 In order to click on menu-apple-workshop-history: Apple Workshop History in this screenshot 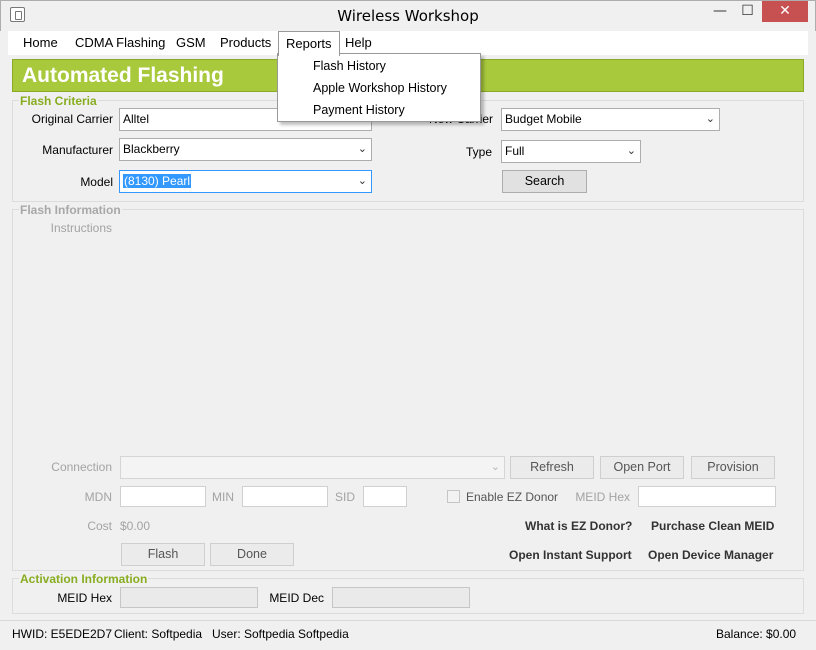, I will do `click(379, 88)`.